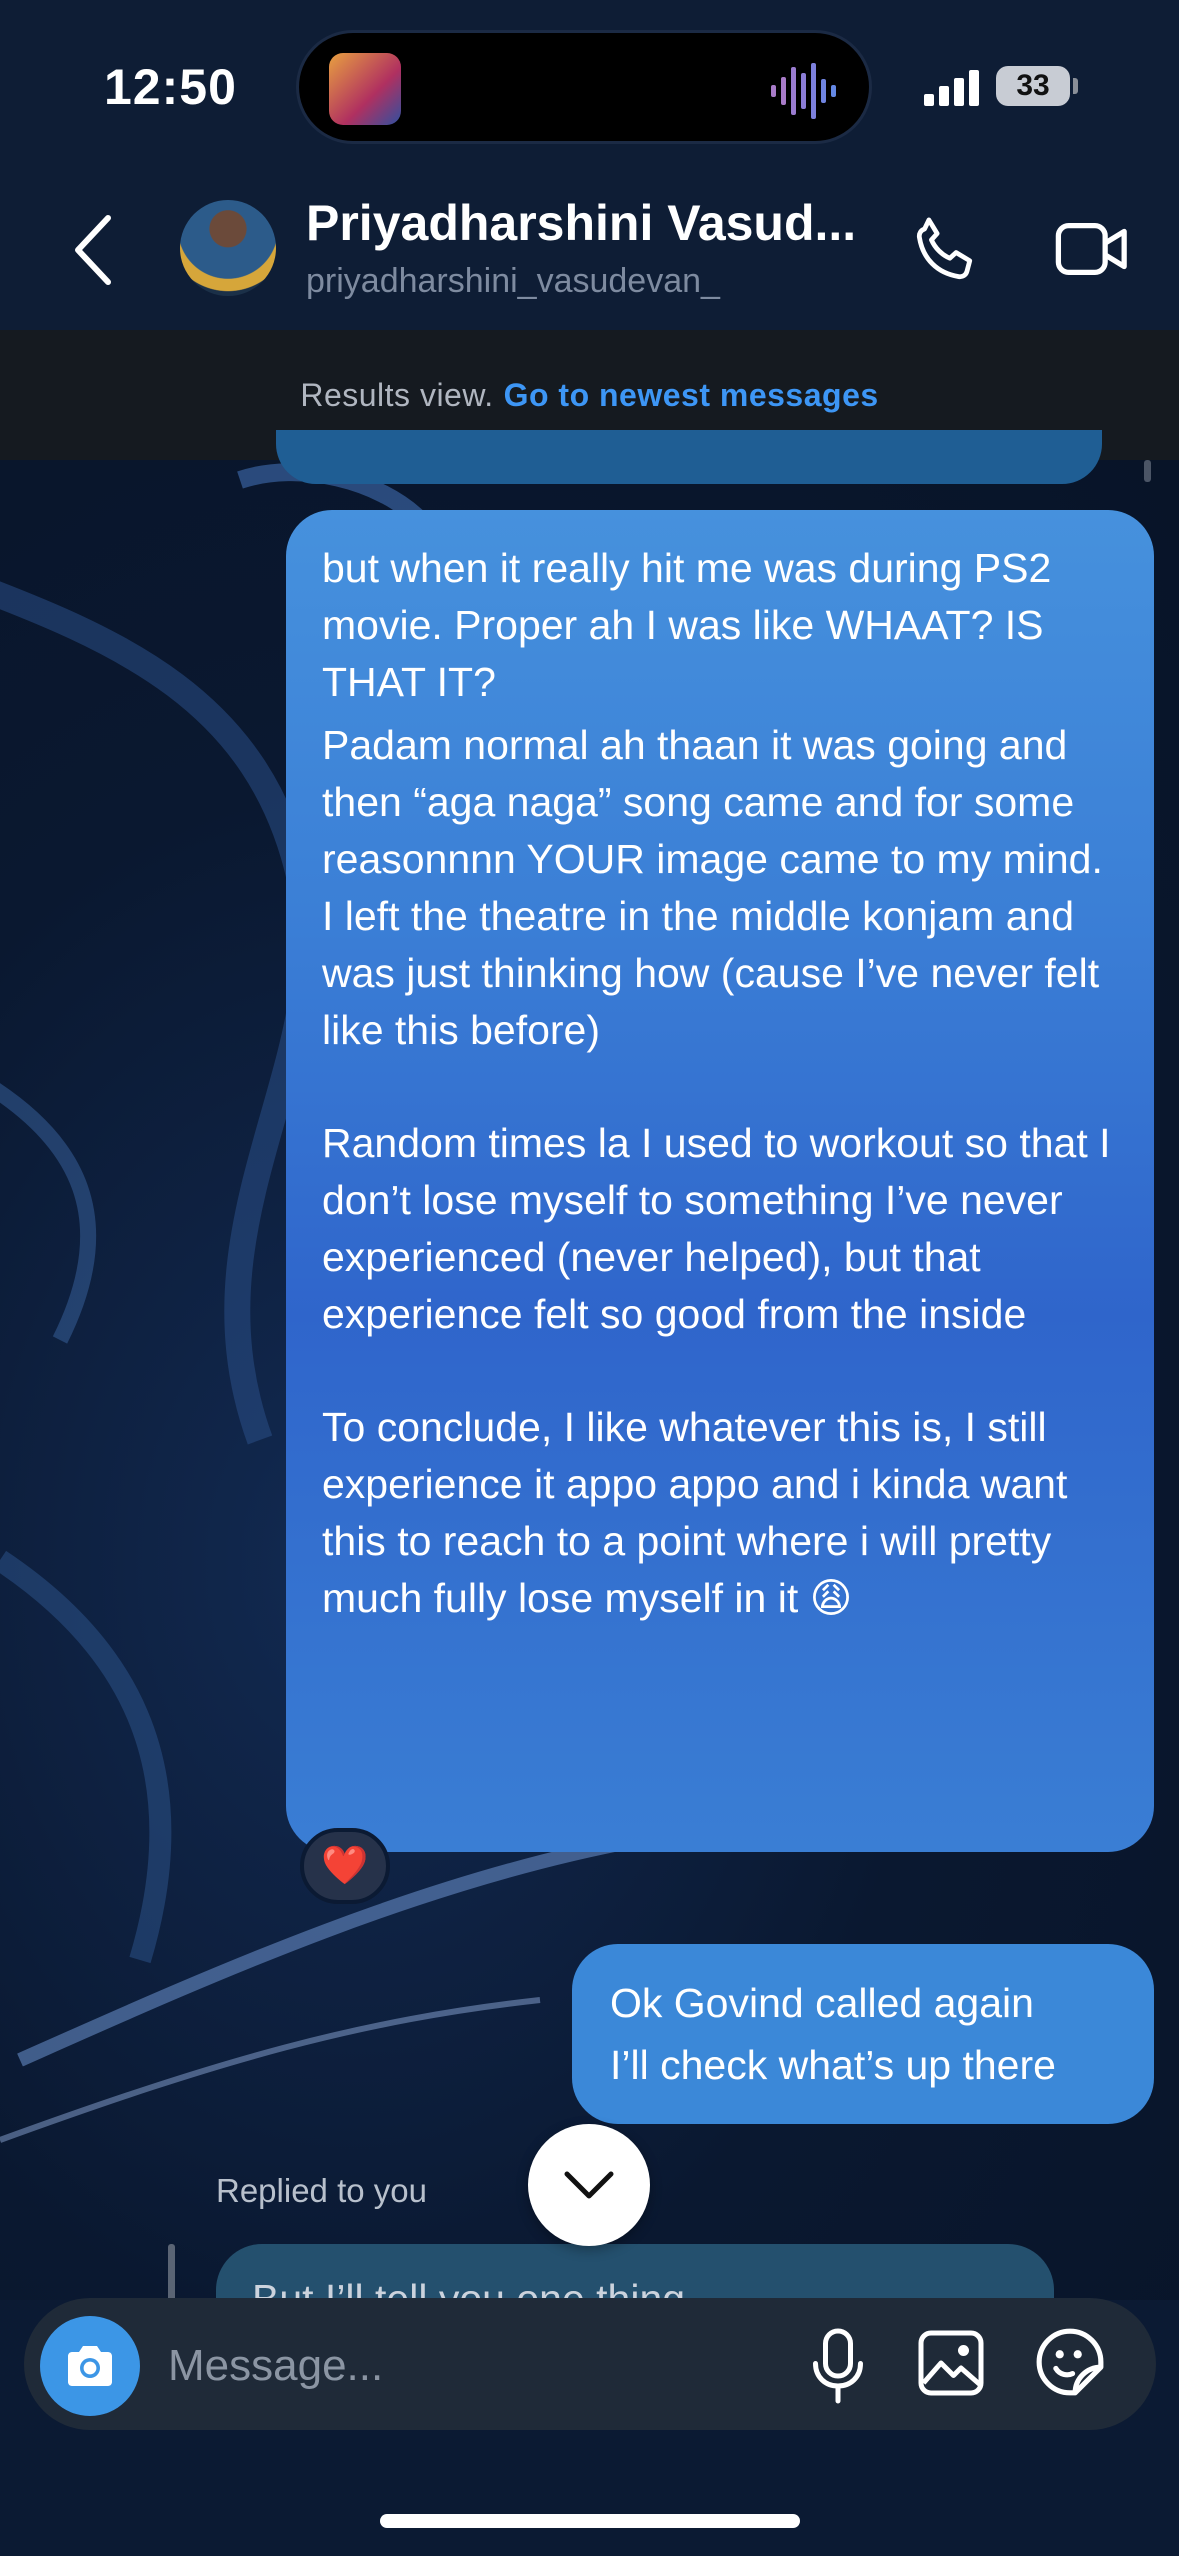  I want to click on scrollbar, so click(1147, 471).